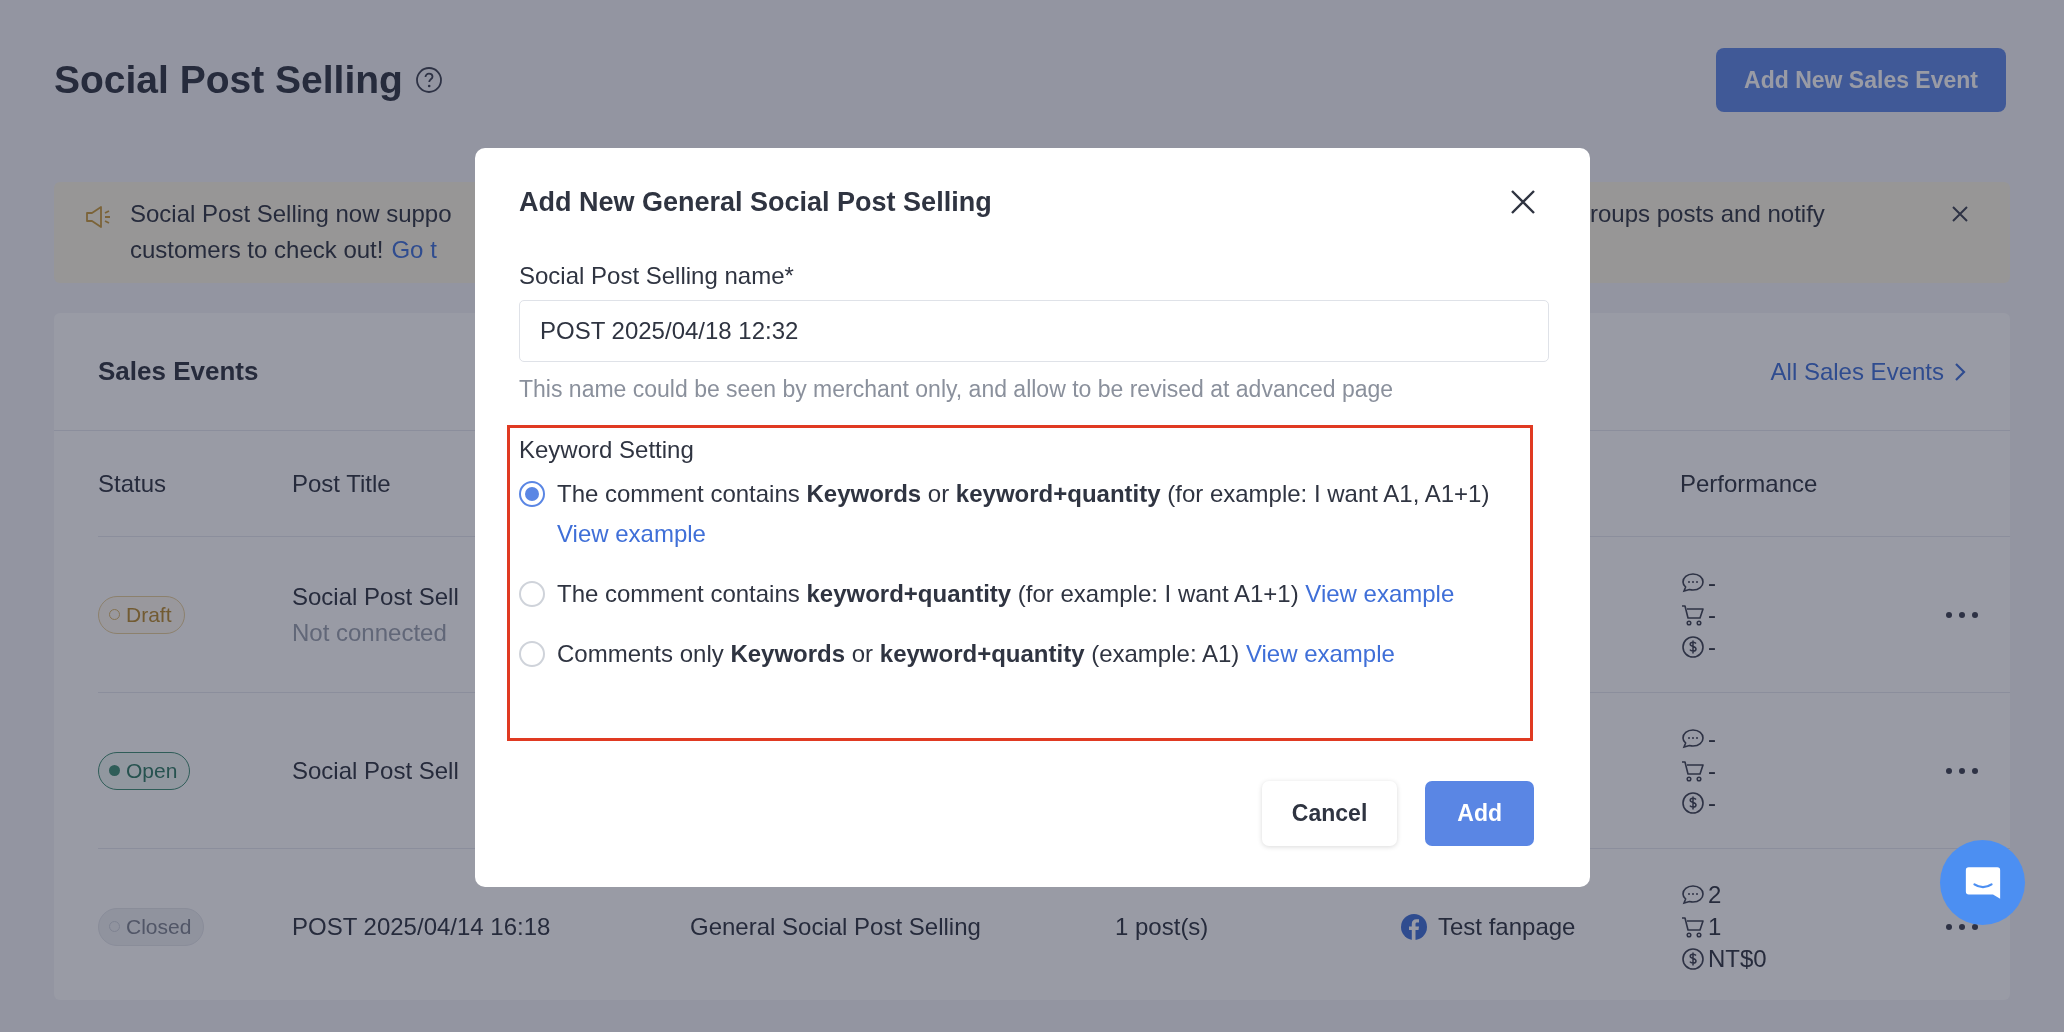 This screenshot has height=1032, width=2064. What do you see at coordinates (1715, 926) in the screenshot?
I see `order-count: 1` at bounding box center [1715, 926].